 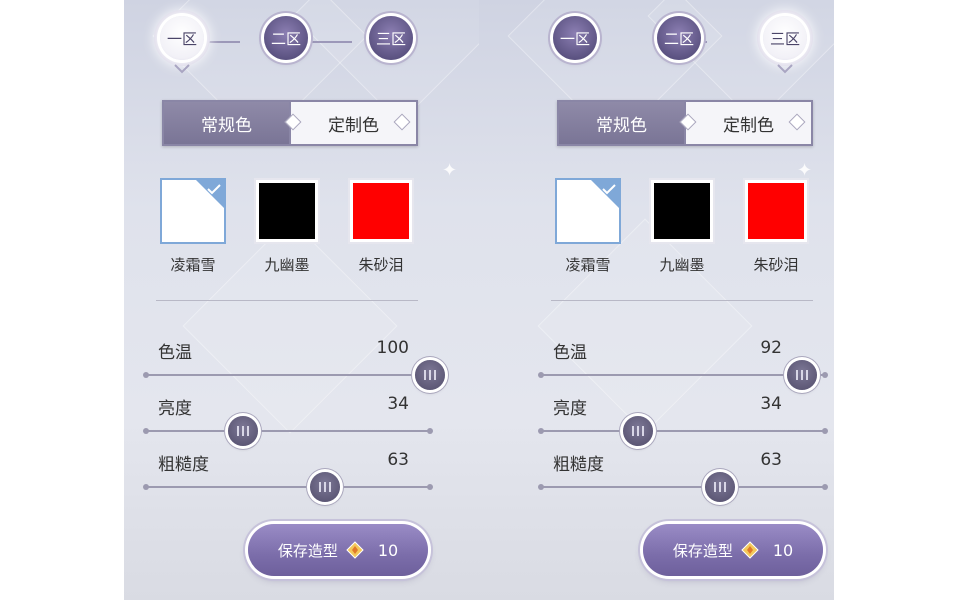 What do you see at coordinates (771, 348) in the screenshot?
I see `temperature-value: 92` at bounding box center [771, 348].